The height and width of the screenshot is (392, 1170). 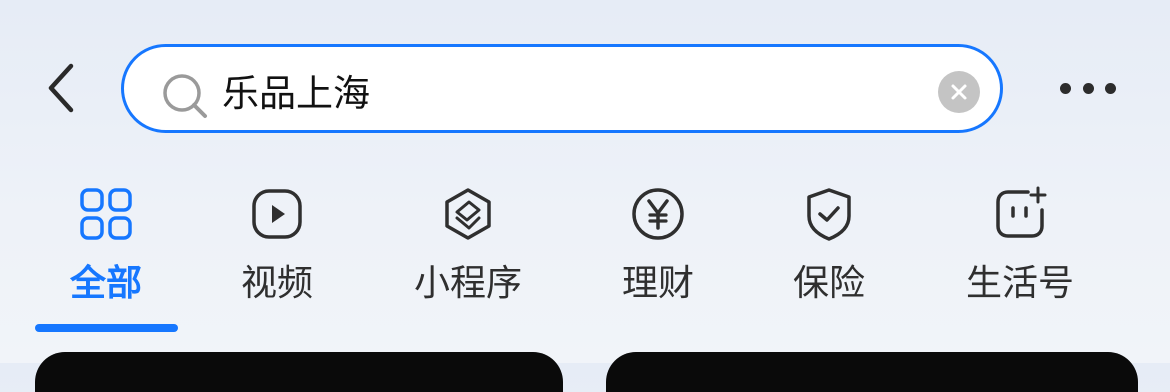 What do you see at coordinates (105, 283) in the screenshot?
I see `tab-label: 全部` at bounding box center [105, 283].